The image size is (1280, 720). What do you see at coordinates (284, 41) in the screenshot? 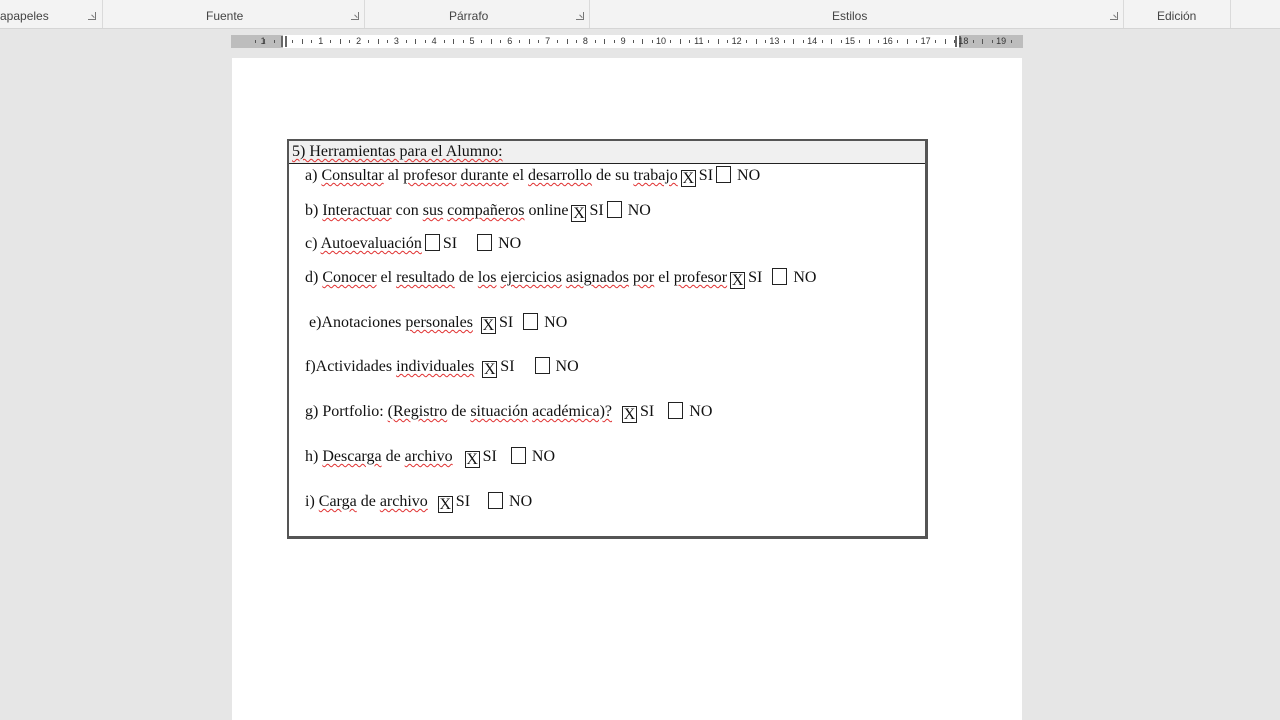
I see `indent-marker-icon` at bounding box center [284, 41].